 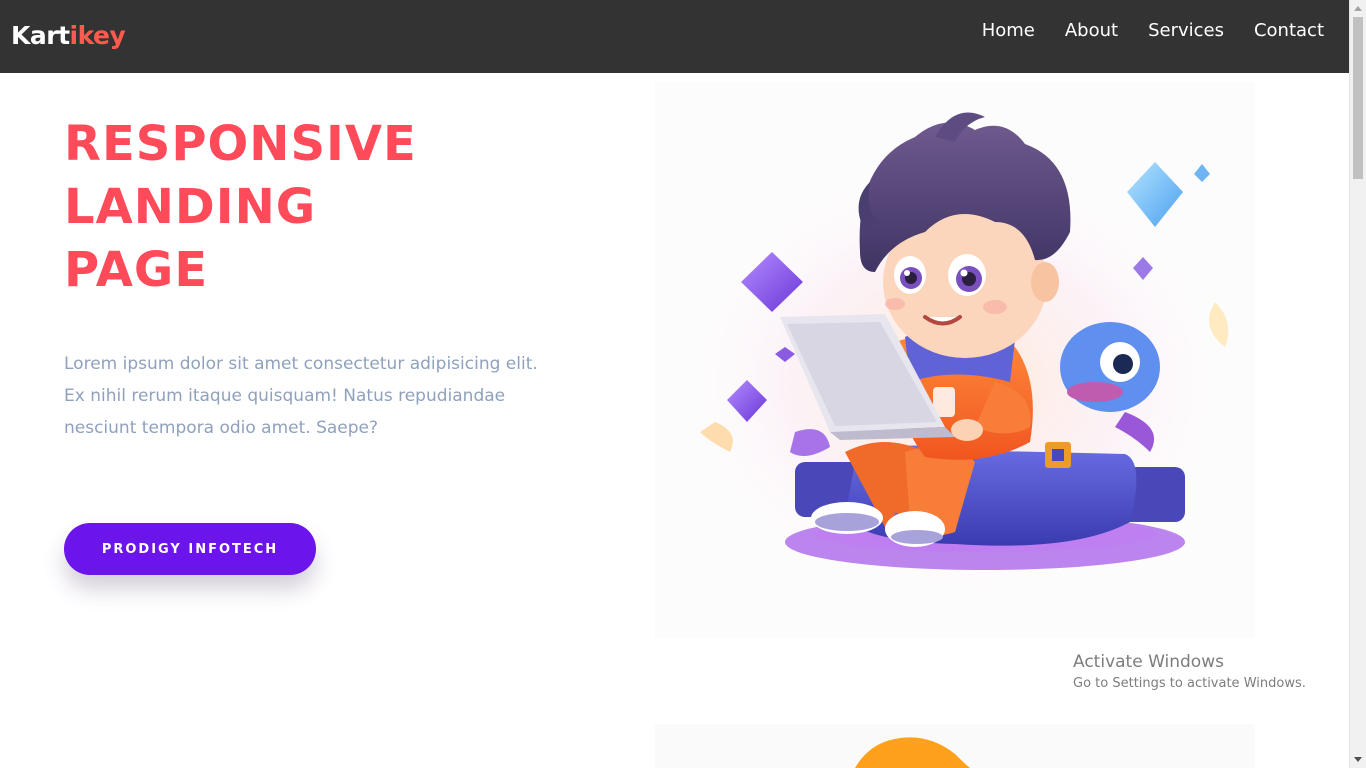 What do you see at coordinates (1091, 31) in the screenshot?
I see `nav-link-about: About` at bounding box center [1091, 31].